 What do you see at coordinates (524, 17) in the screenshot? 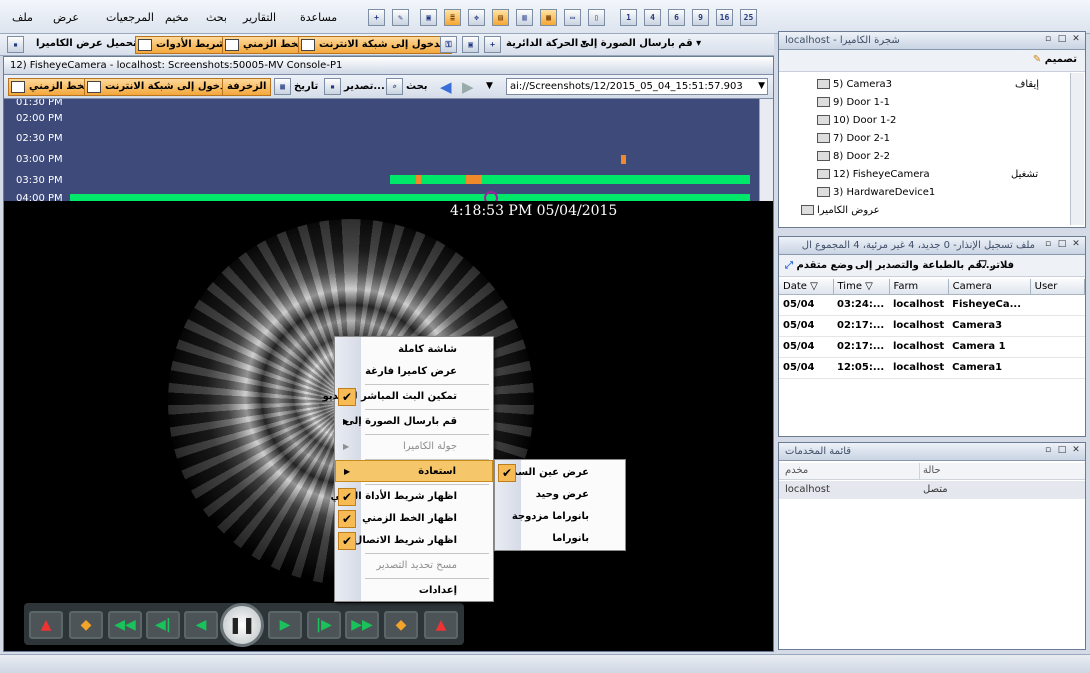
I see `layout-icon: ▥` at bounding box center [524, 17].